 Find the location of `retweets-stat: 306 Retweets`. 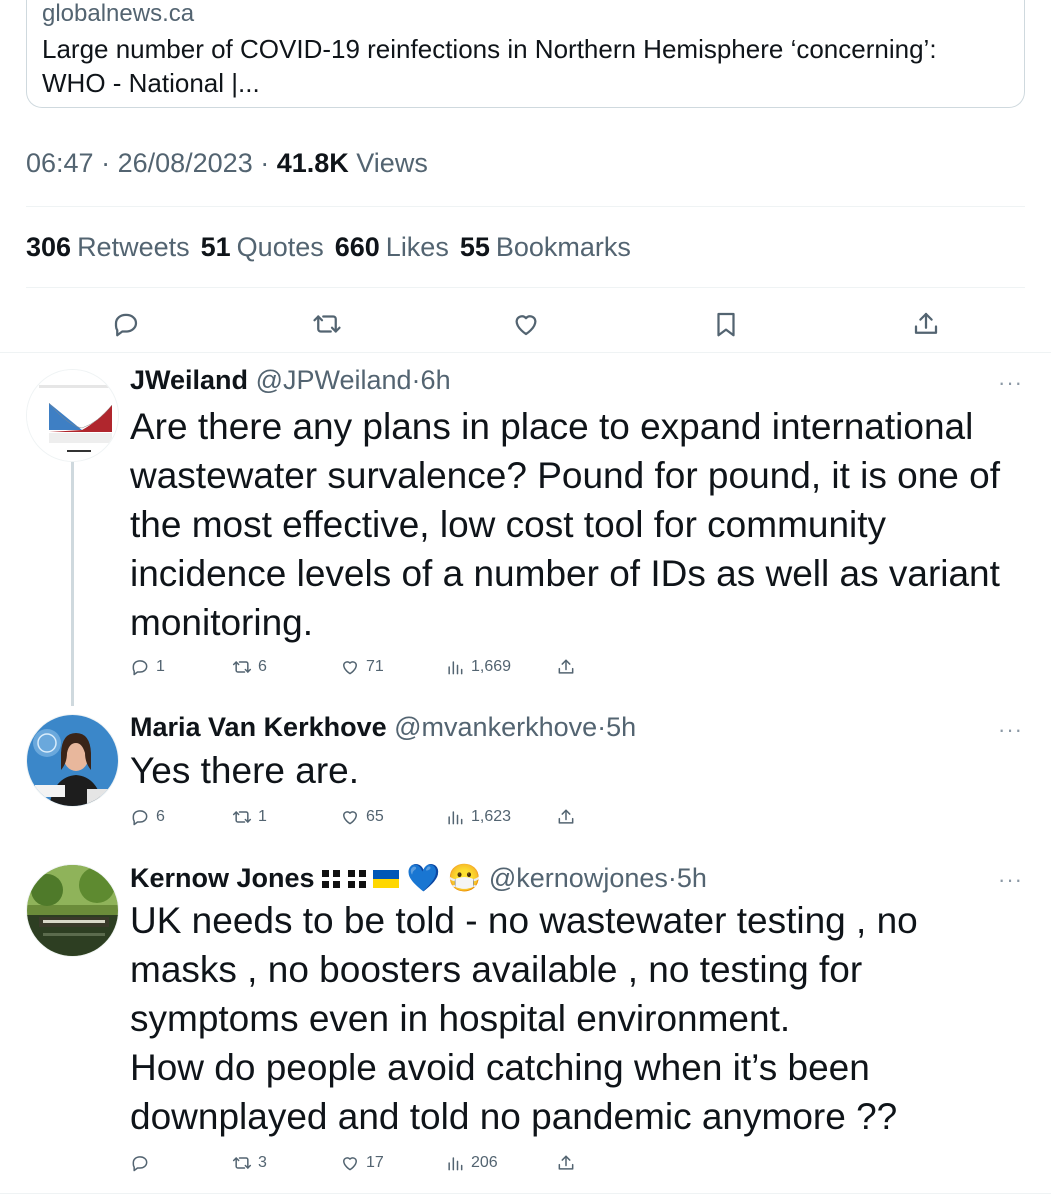

retweets-stat: 306 Retweets is located at coordinates (108, 247).